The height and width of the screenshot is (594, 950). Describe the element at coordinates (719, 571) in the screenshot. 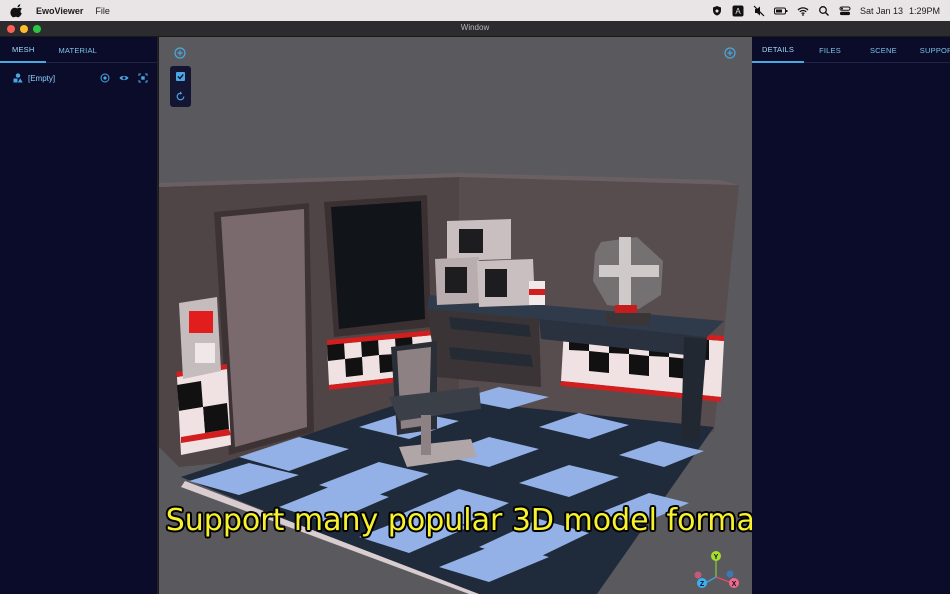

I see `axis-gizmo: Y Z X` at that location.